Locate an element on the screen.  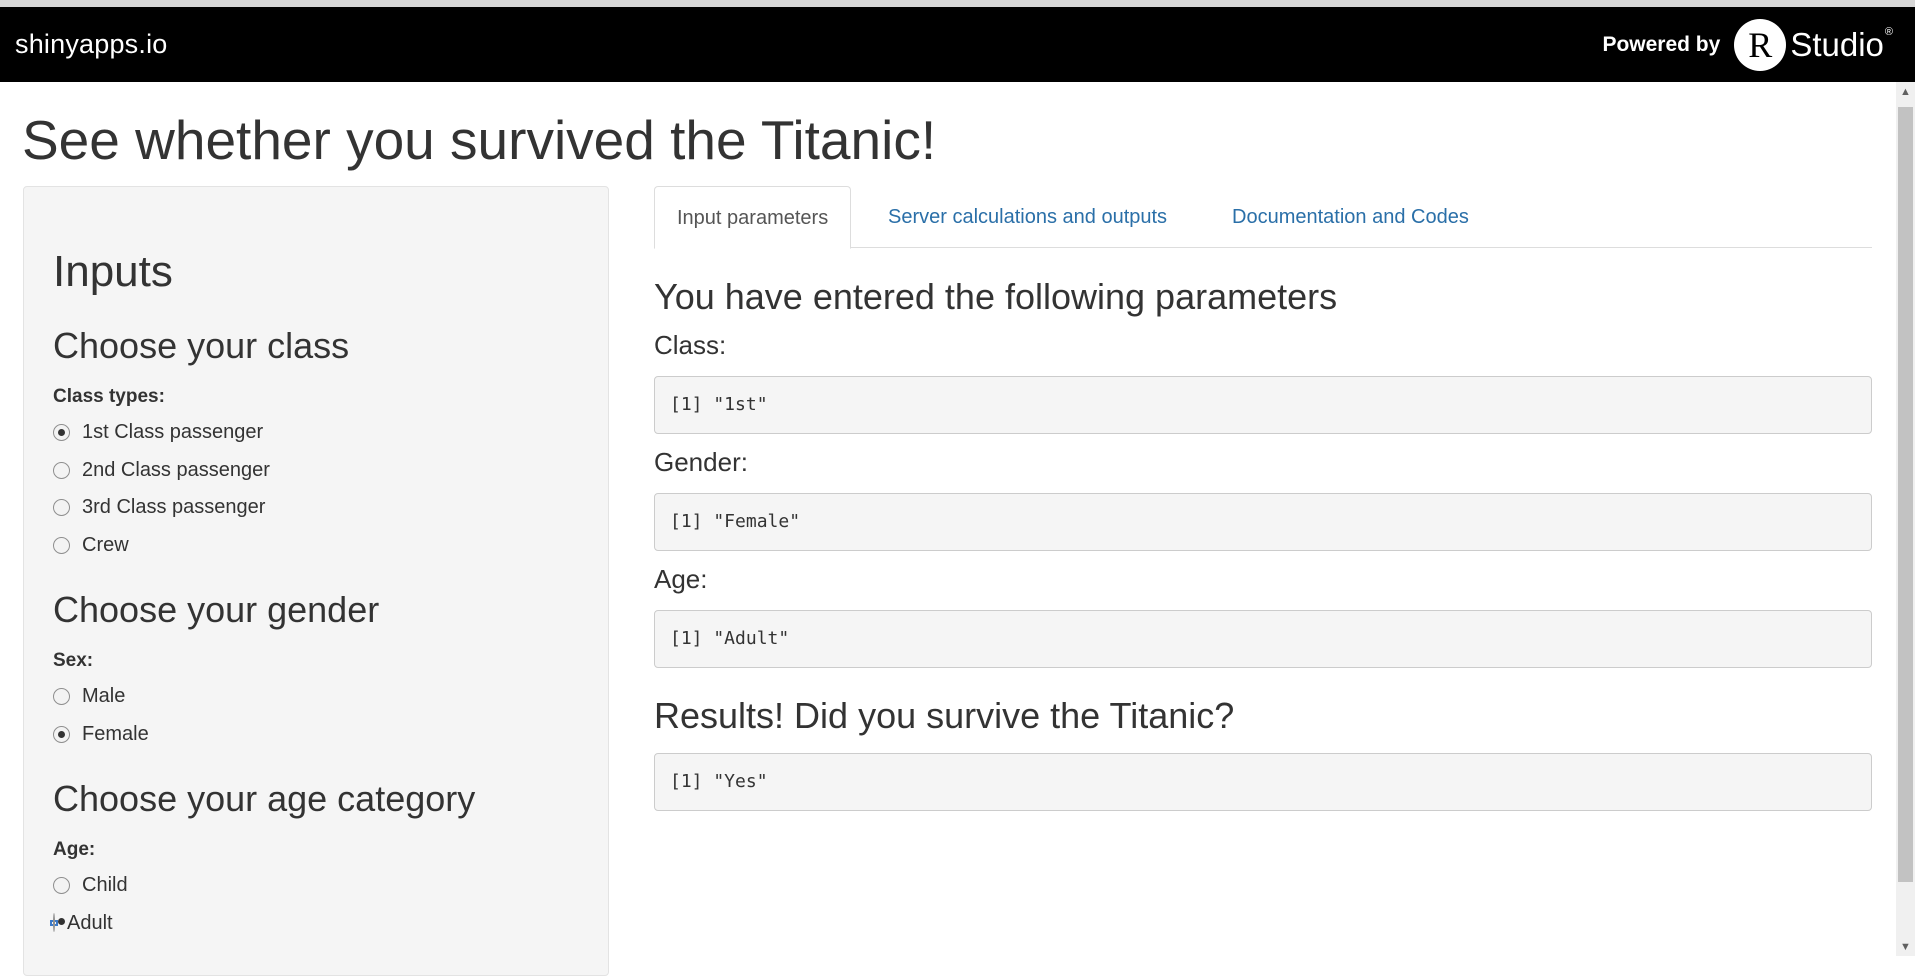
radio-age-adult: Adult is located at coordinates (83, 923).